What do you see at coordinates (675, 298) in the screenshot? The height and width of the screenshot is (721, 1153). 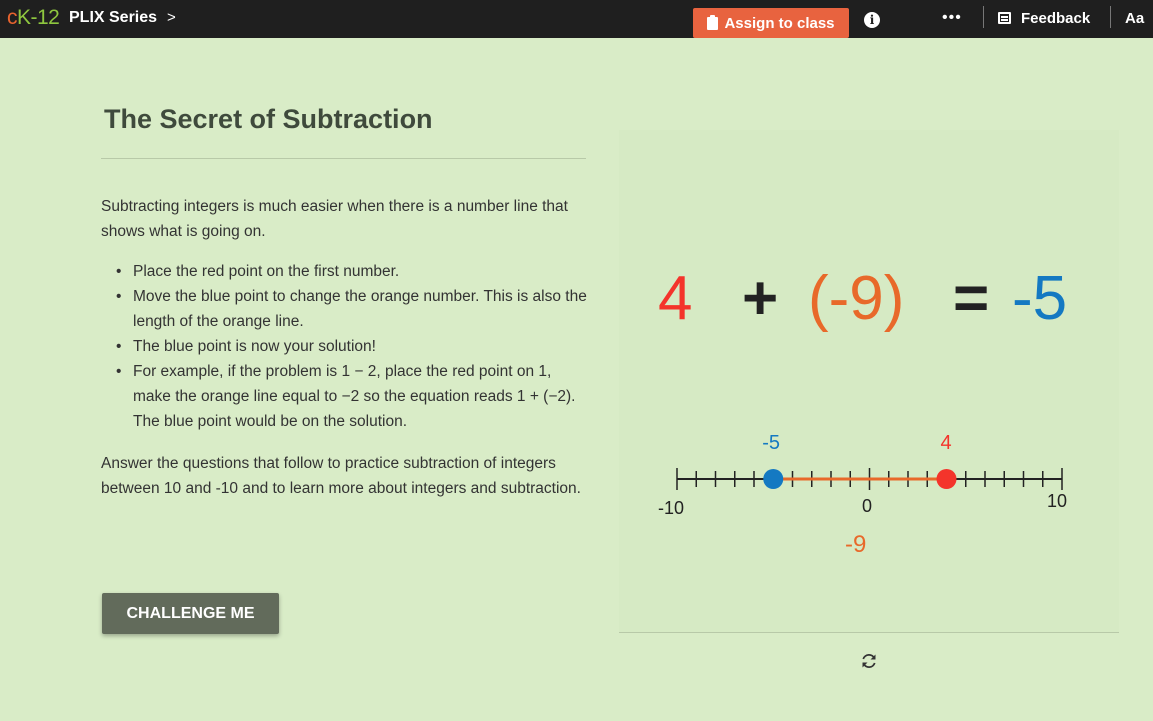 I see `equation-first-number: 4` at bounding box center [675, 298].